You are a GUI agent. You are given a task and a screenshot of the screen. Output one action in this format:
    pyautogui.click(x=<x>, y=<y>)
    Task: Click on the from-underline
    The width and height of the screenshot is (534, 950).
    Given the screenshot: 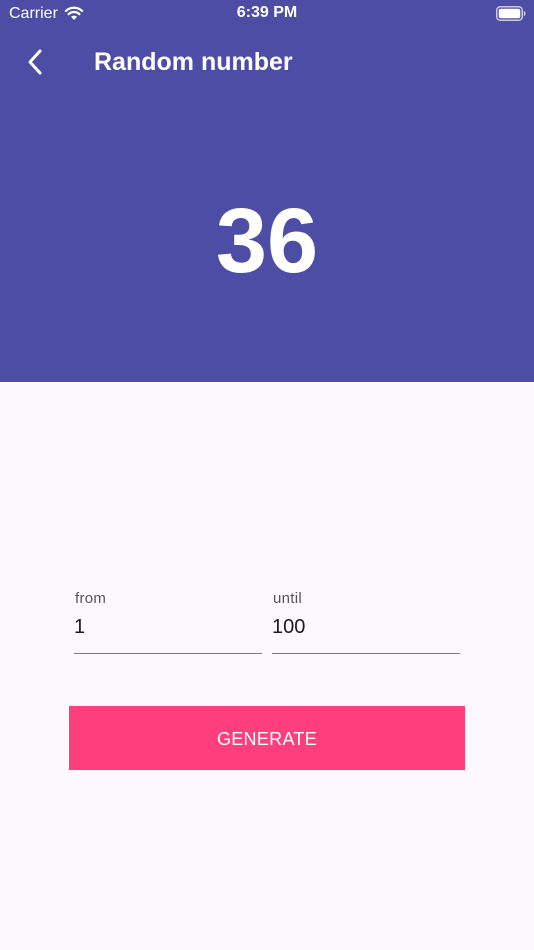 What is the action you would take?
    pyautogui.click(x=168, y=653)
    